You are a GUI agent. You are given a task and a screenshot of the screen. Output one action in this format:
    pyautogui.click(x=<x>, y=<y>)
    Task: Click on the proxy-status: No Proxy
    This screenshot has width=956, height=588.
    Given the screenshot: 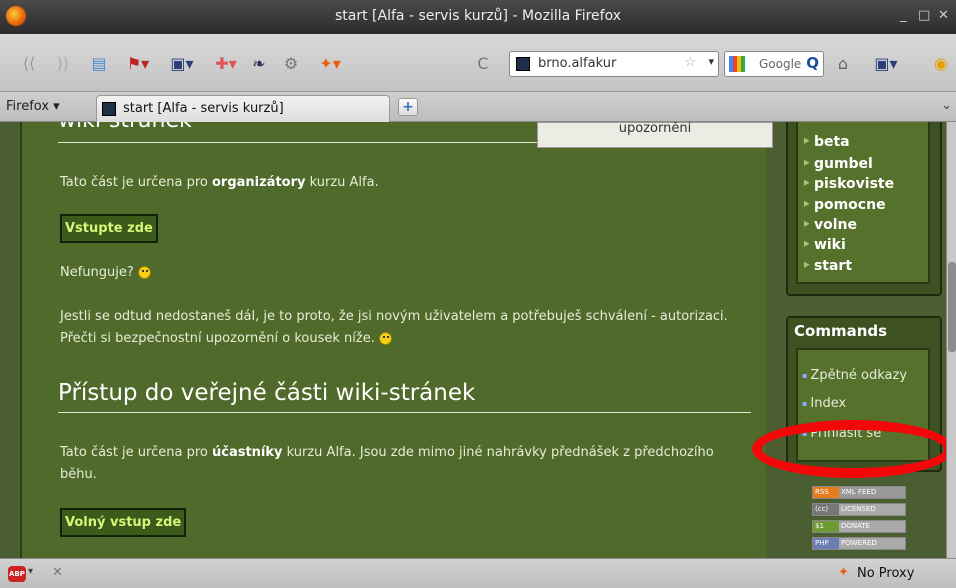 What is the action you would take?
    pyautogui.click(x=885, y=573)
    